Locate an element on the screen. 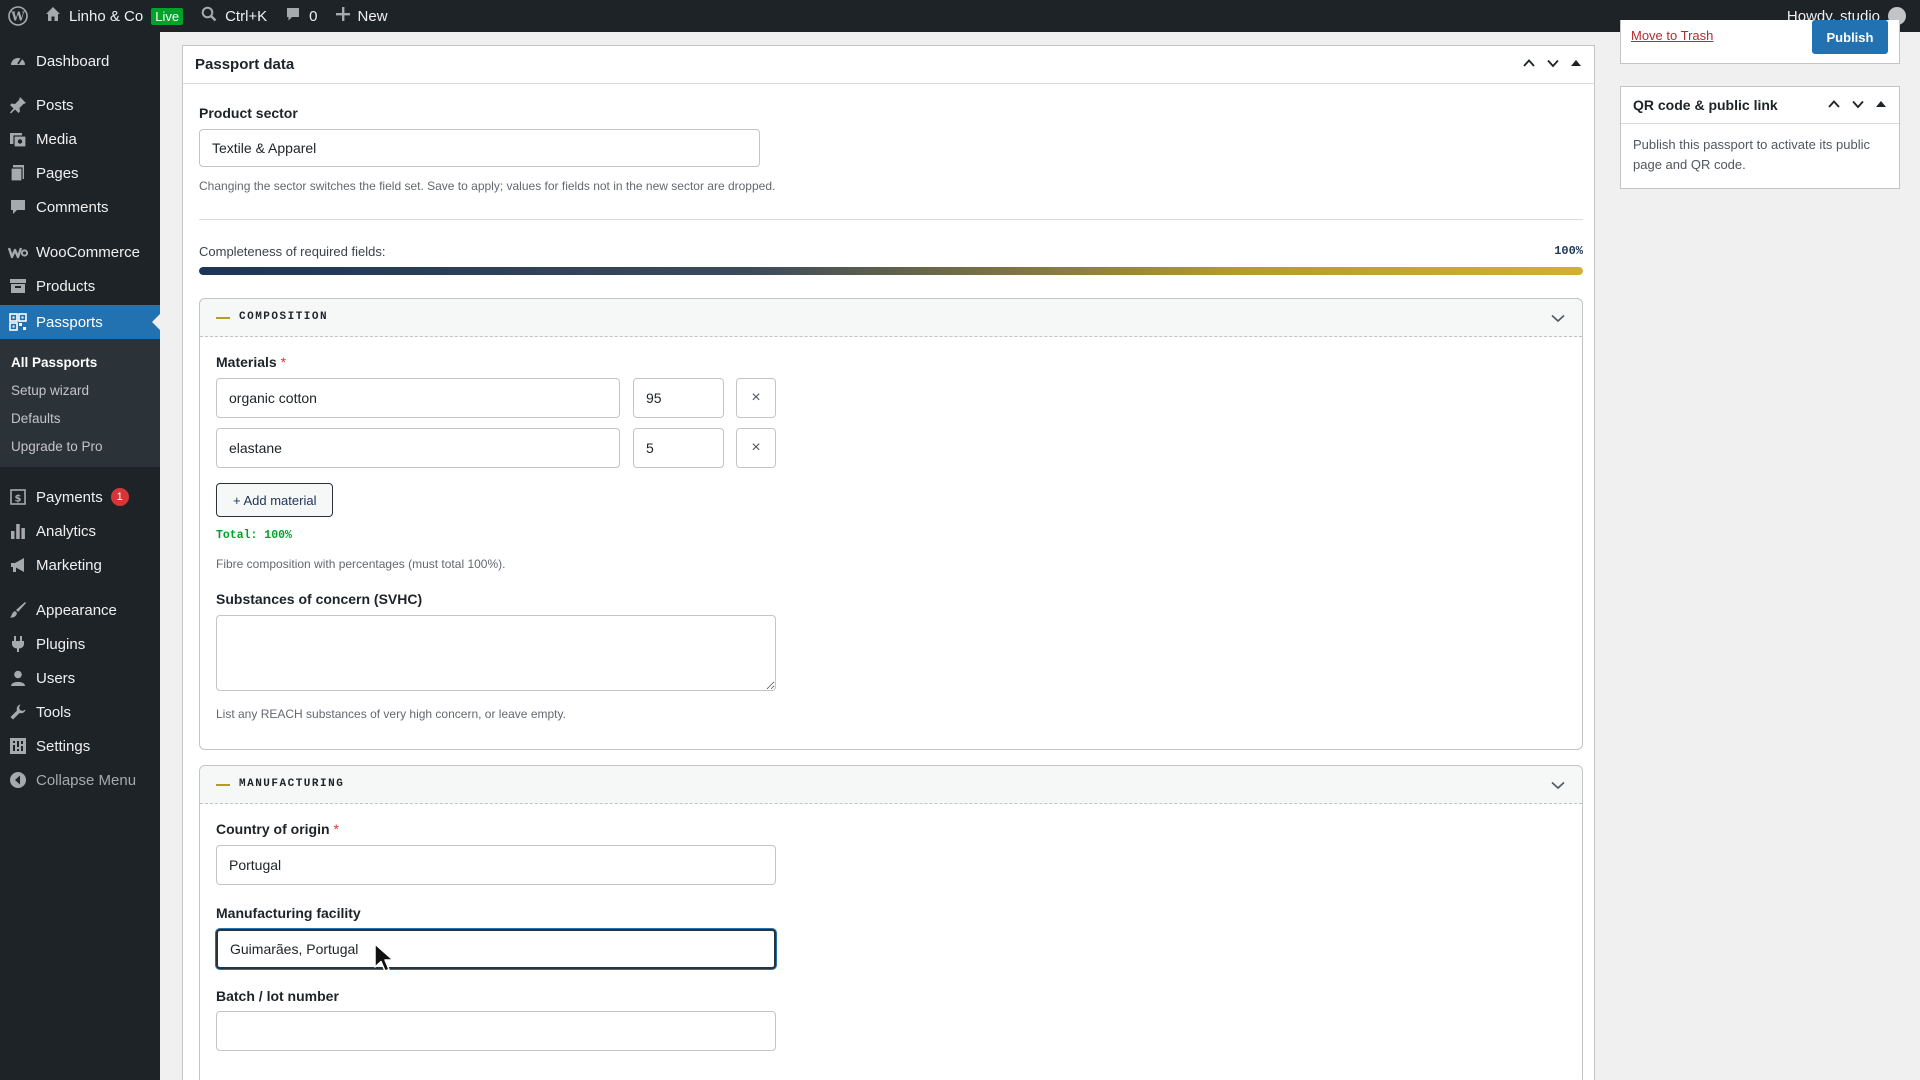  submenu-defaults: Defaults is located at coordinates (36, 418).